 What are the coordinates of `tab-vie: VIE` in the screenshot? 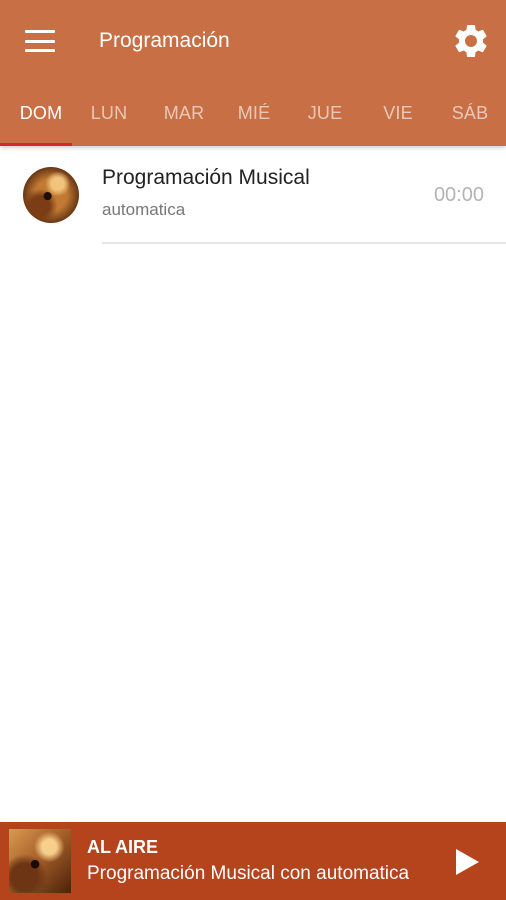 It's located at (398, 118).